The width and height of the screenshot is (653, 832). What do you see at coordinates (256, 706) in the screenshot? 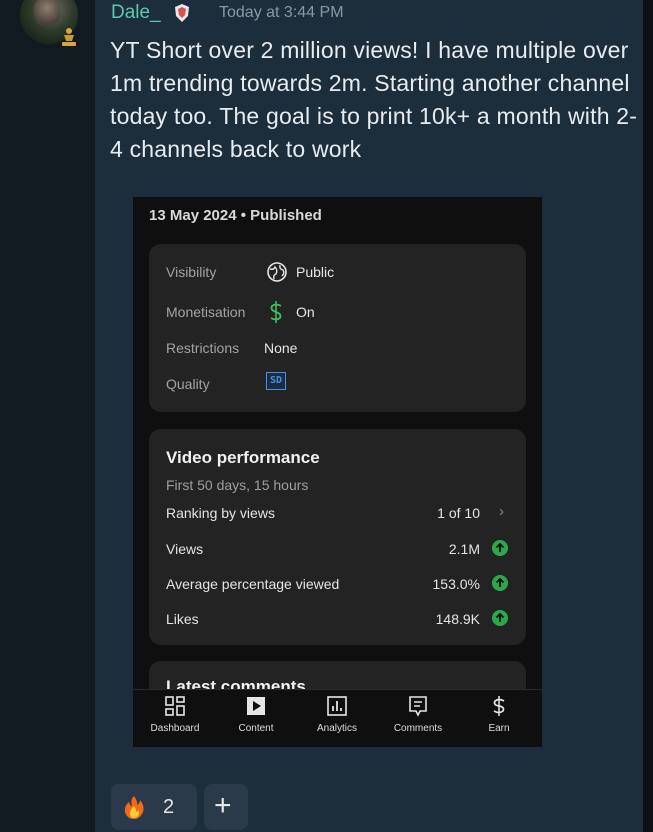
I see `content-icon` at bounding box center [256, 706].